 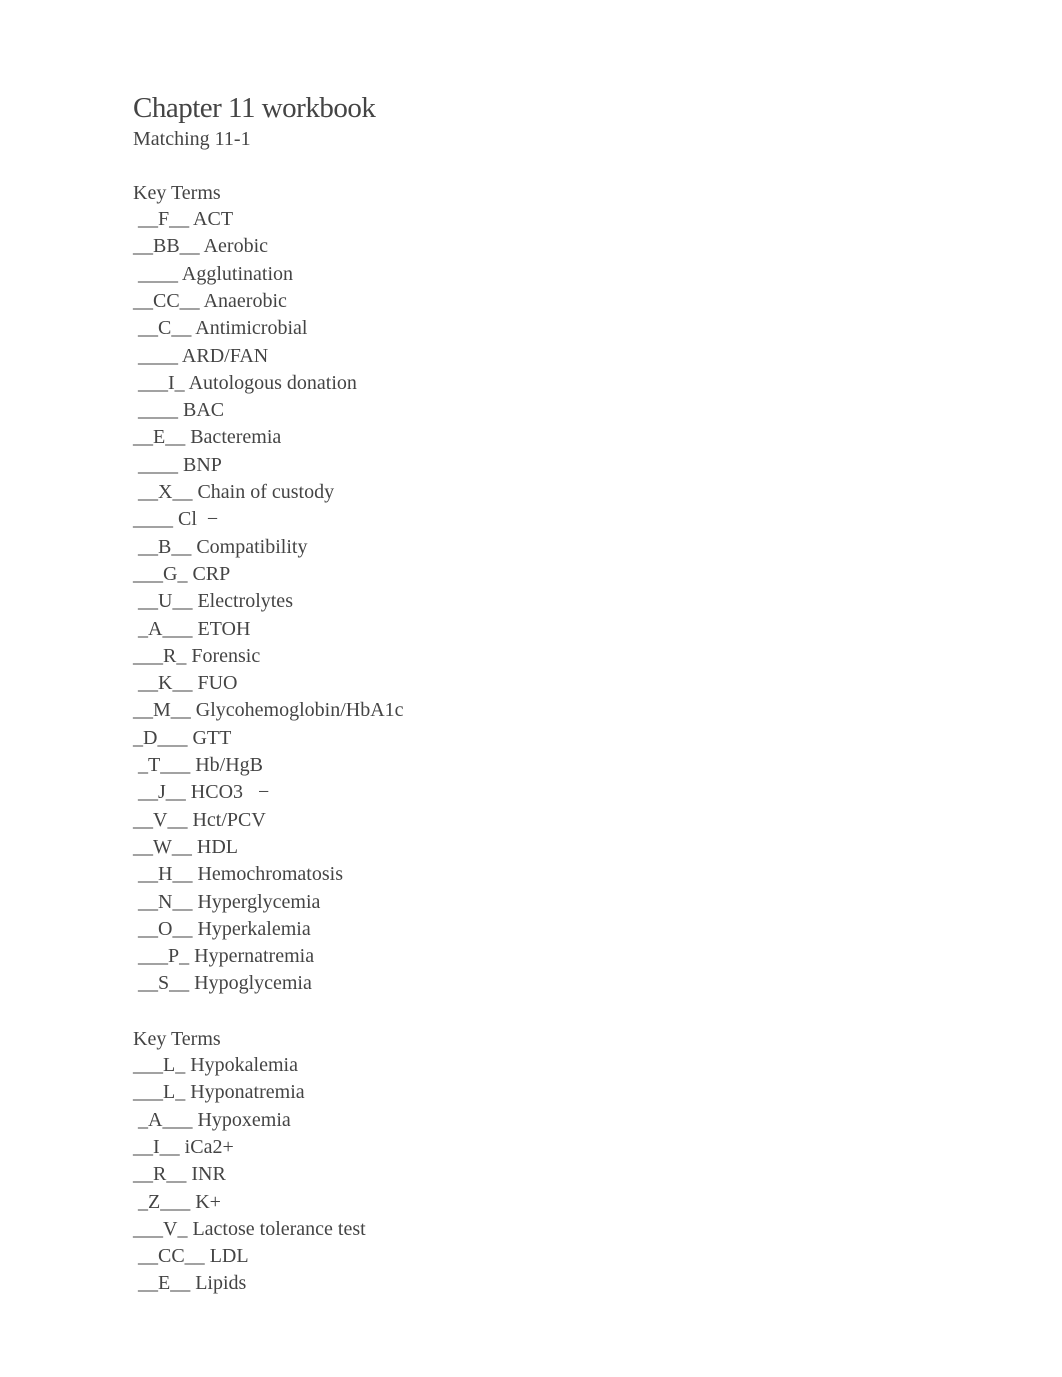 What do you see at coordinates (229, 765) in the screenshot?
I see `term-label: Hb/HgB` at bounding box center [229, 765].